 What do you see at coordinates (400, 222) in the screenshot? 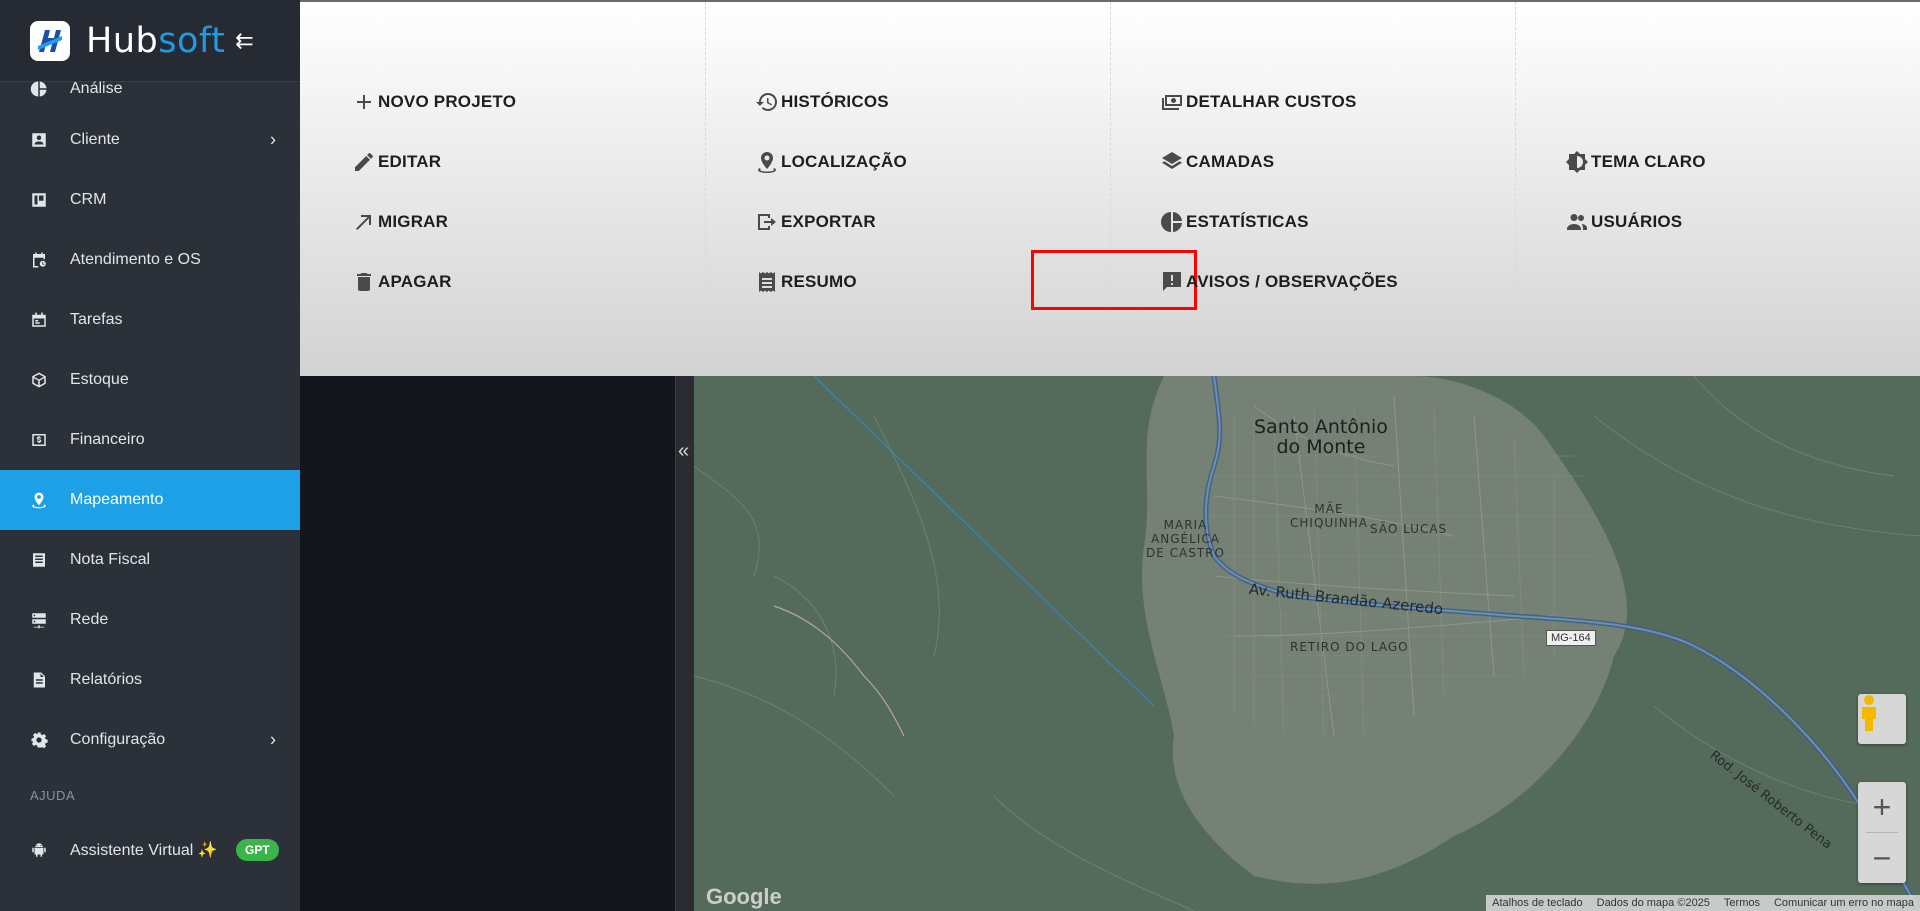
I see `menu-migrar: MIGRAR` at bounding box center [400, 222].